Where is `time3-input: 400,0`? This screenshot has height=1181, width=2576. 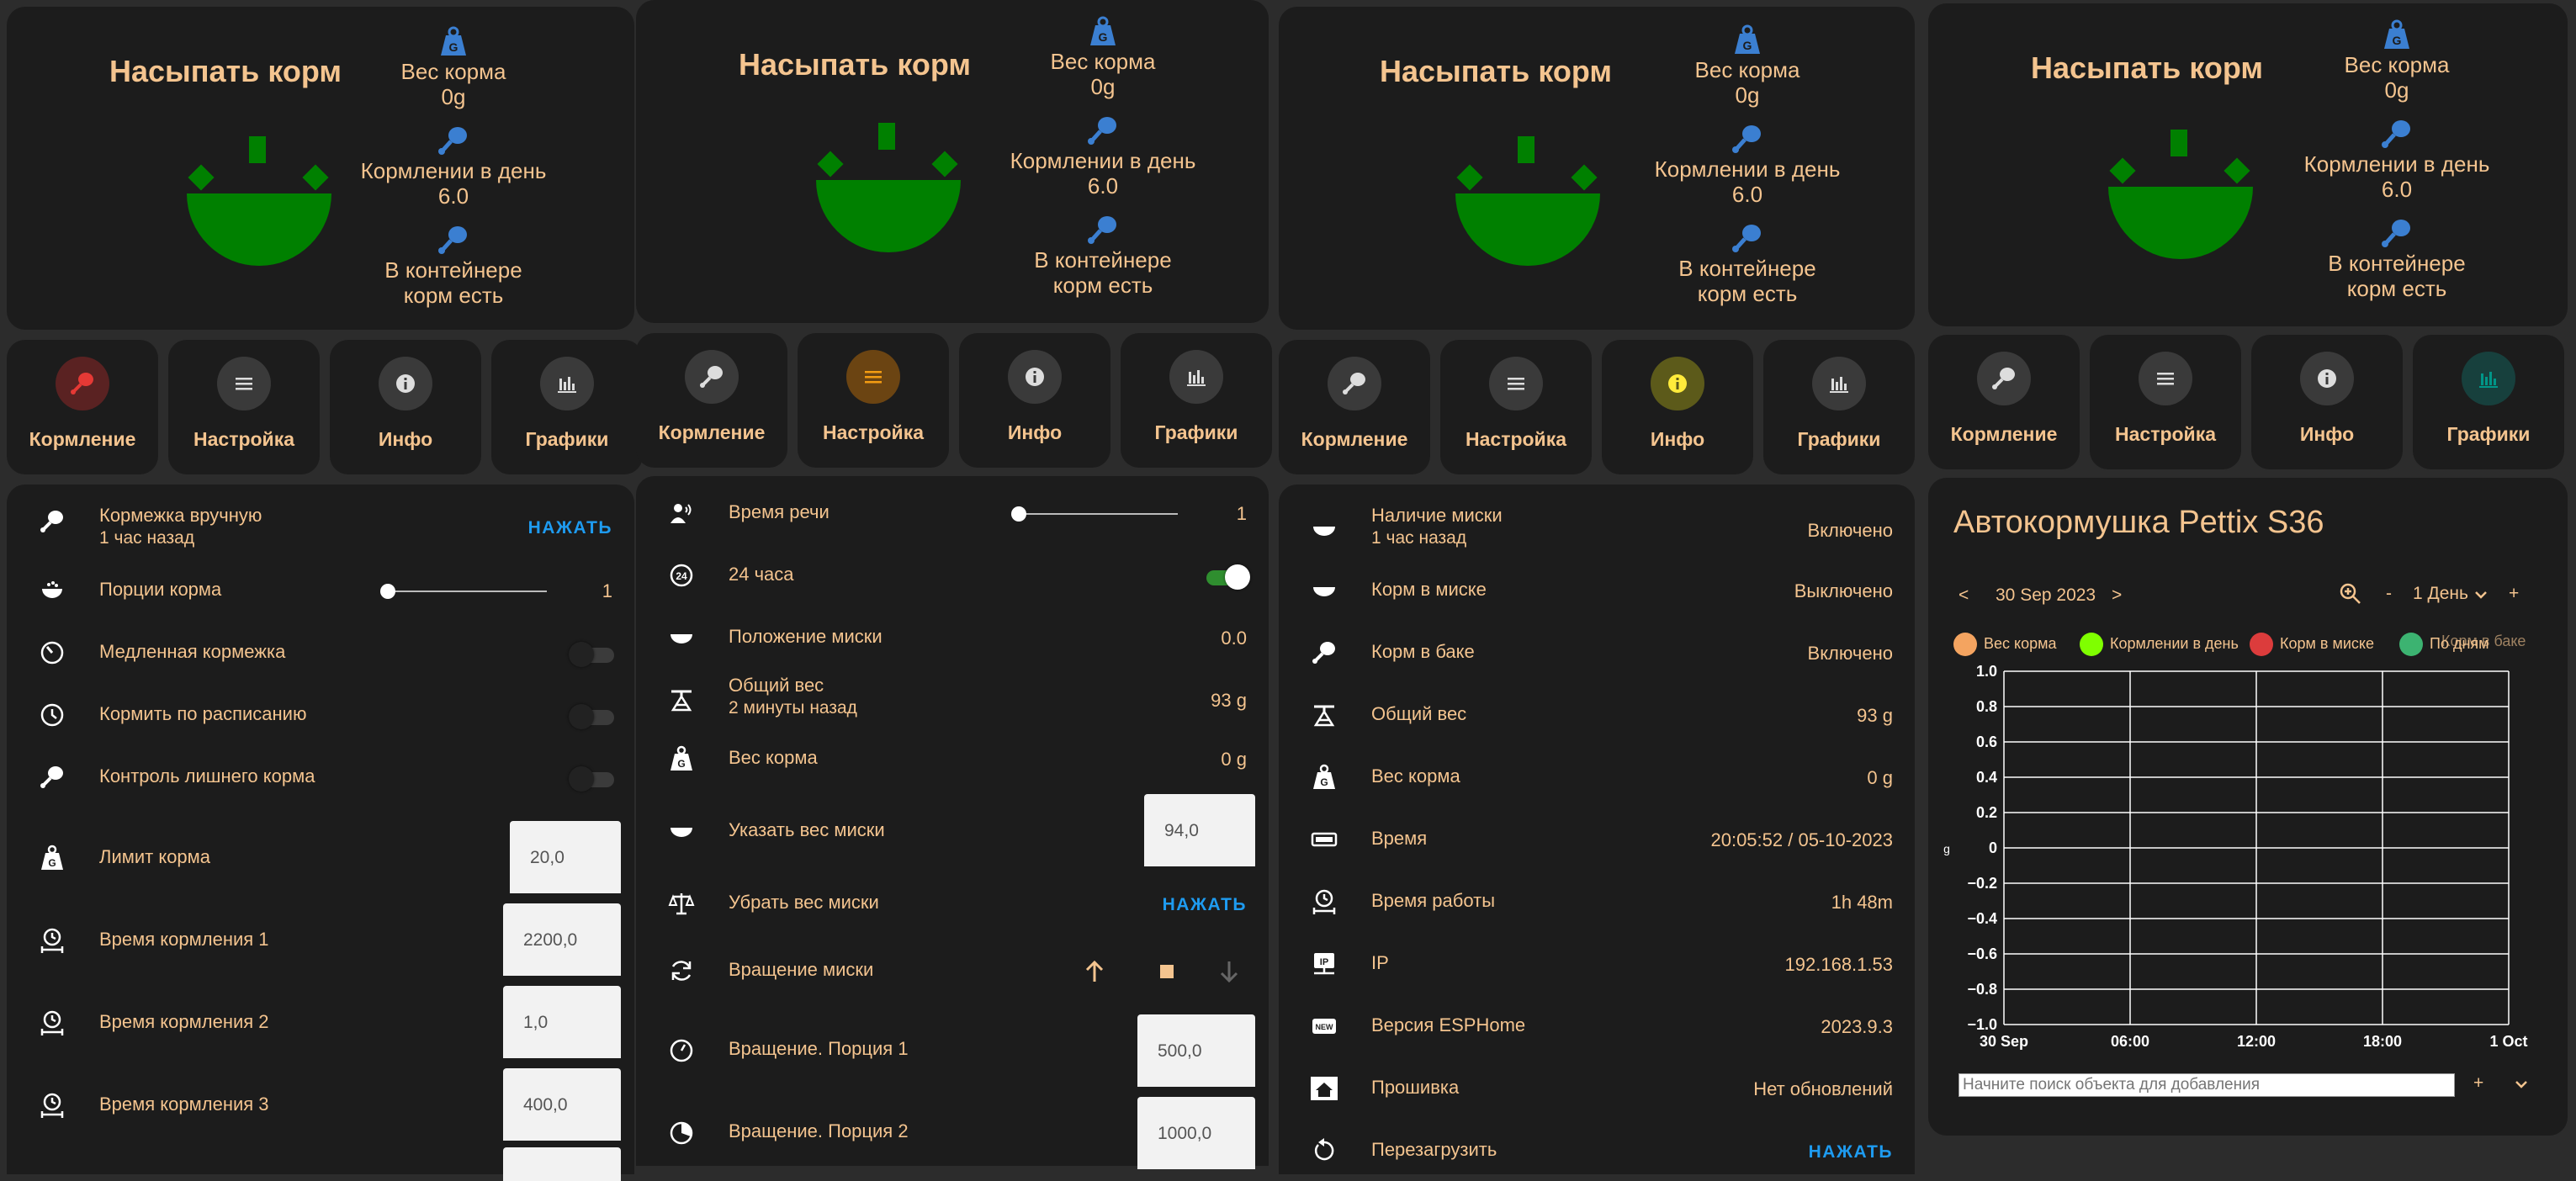
time3-input: 400,0 is located at coordinates (562, 1105).